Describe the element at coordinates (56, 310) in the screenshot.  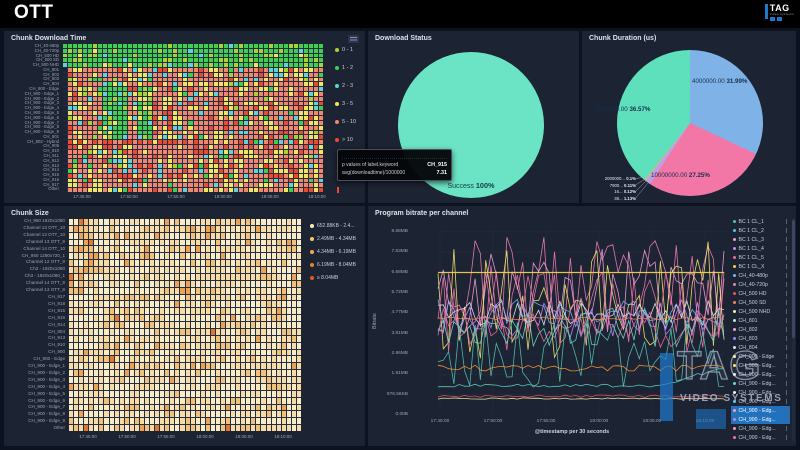
I see `hm-row-label: CH_915` at that location.